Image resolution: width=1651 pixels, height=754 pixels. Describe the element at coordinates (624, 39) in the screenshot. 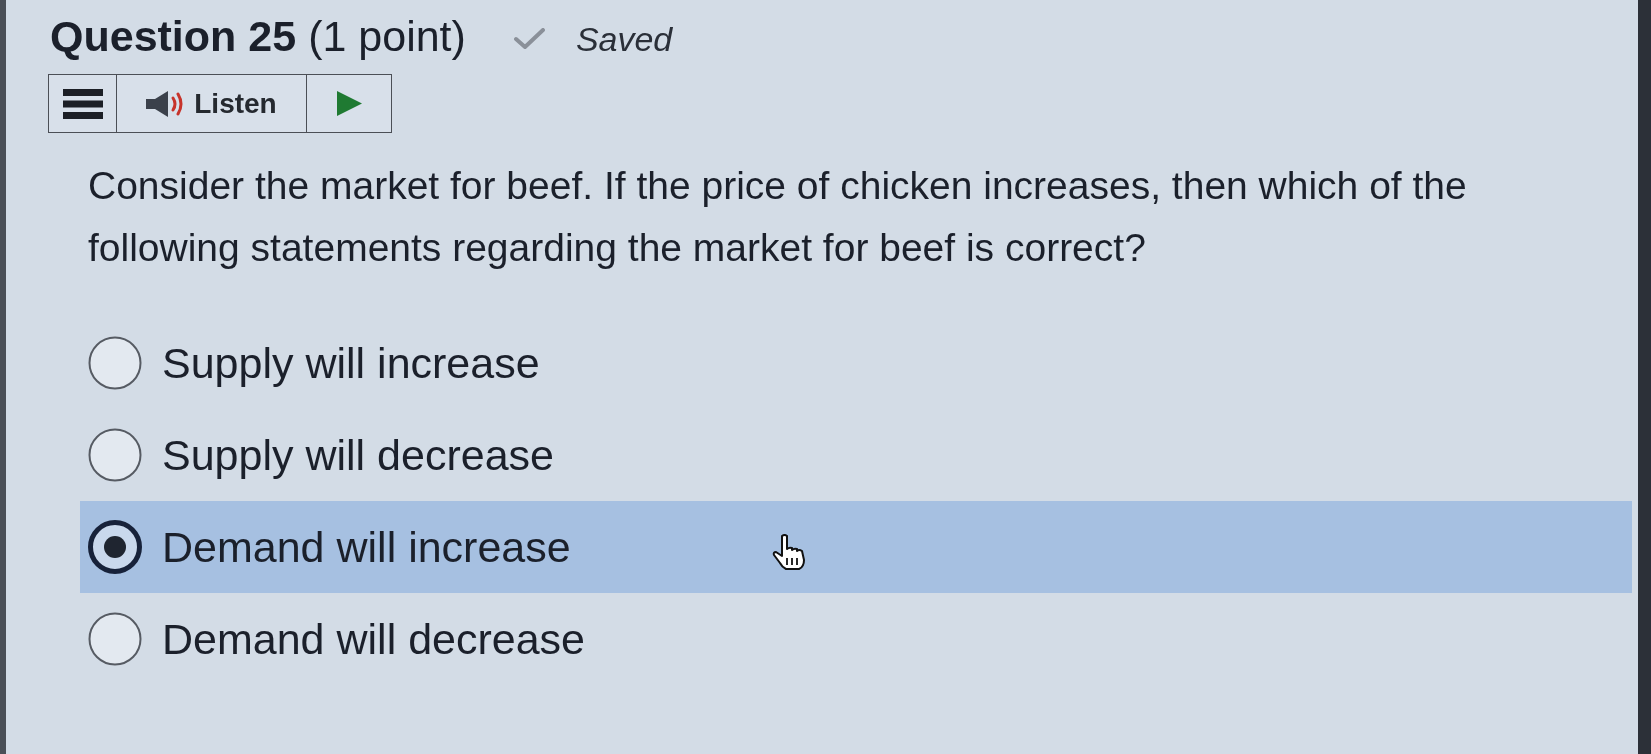

I see `saved-status: Saved` at that location.